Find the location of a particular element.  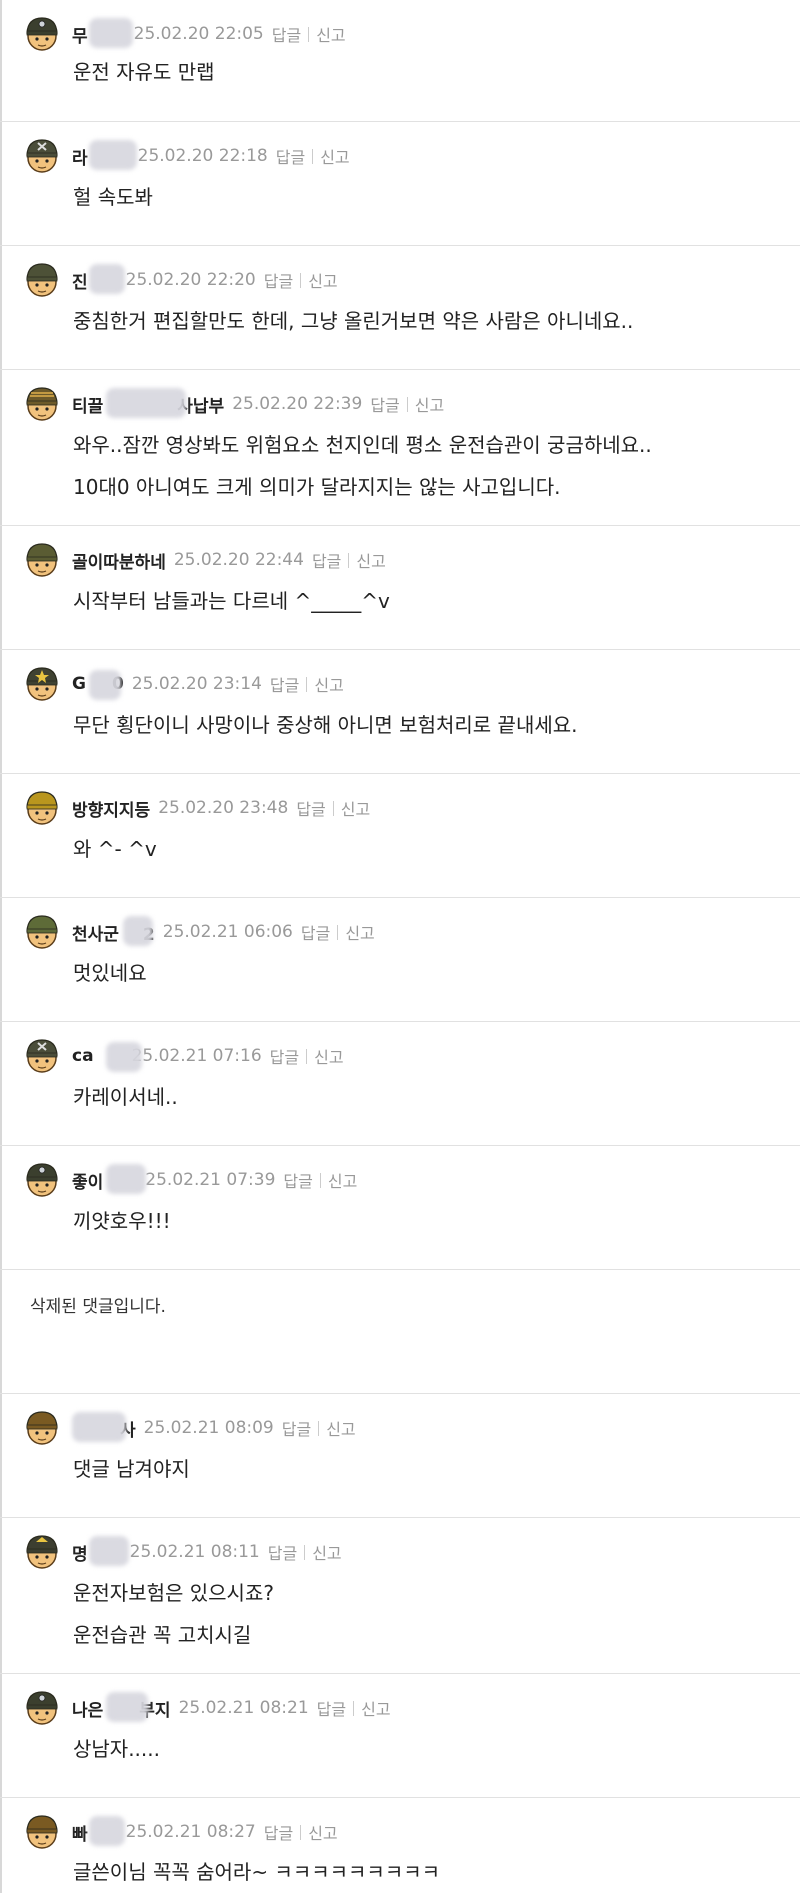

author-name: 나은 부지 is located at coordinates (121, 1706).